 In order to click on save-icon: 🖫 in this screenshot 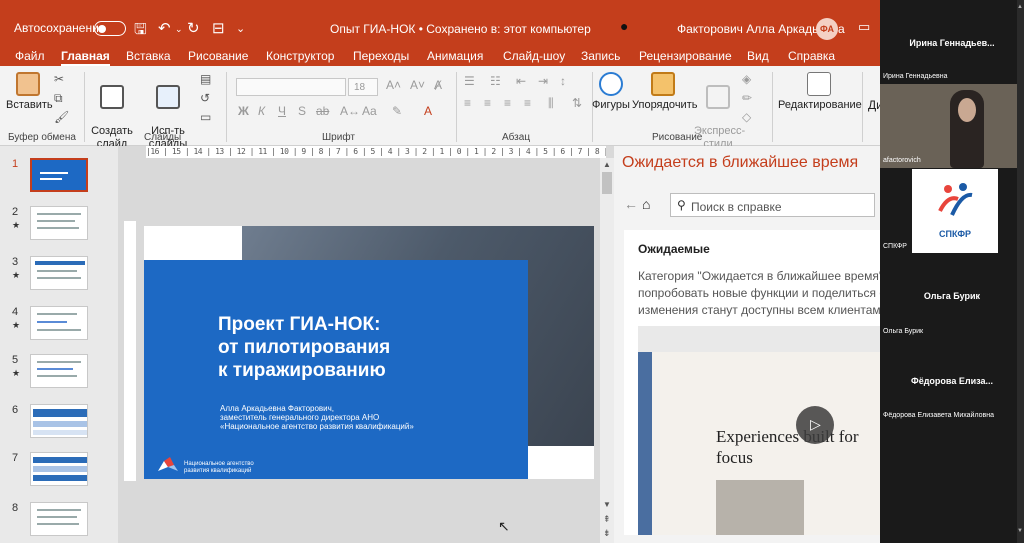, I will do `click(140, 31)`.